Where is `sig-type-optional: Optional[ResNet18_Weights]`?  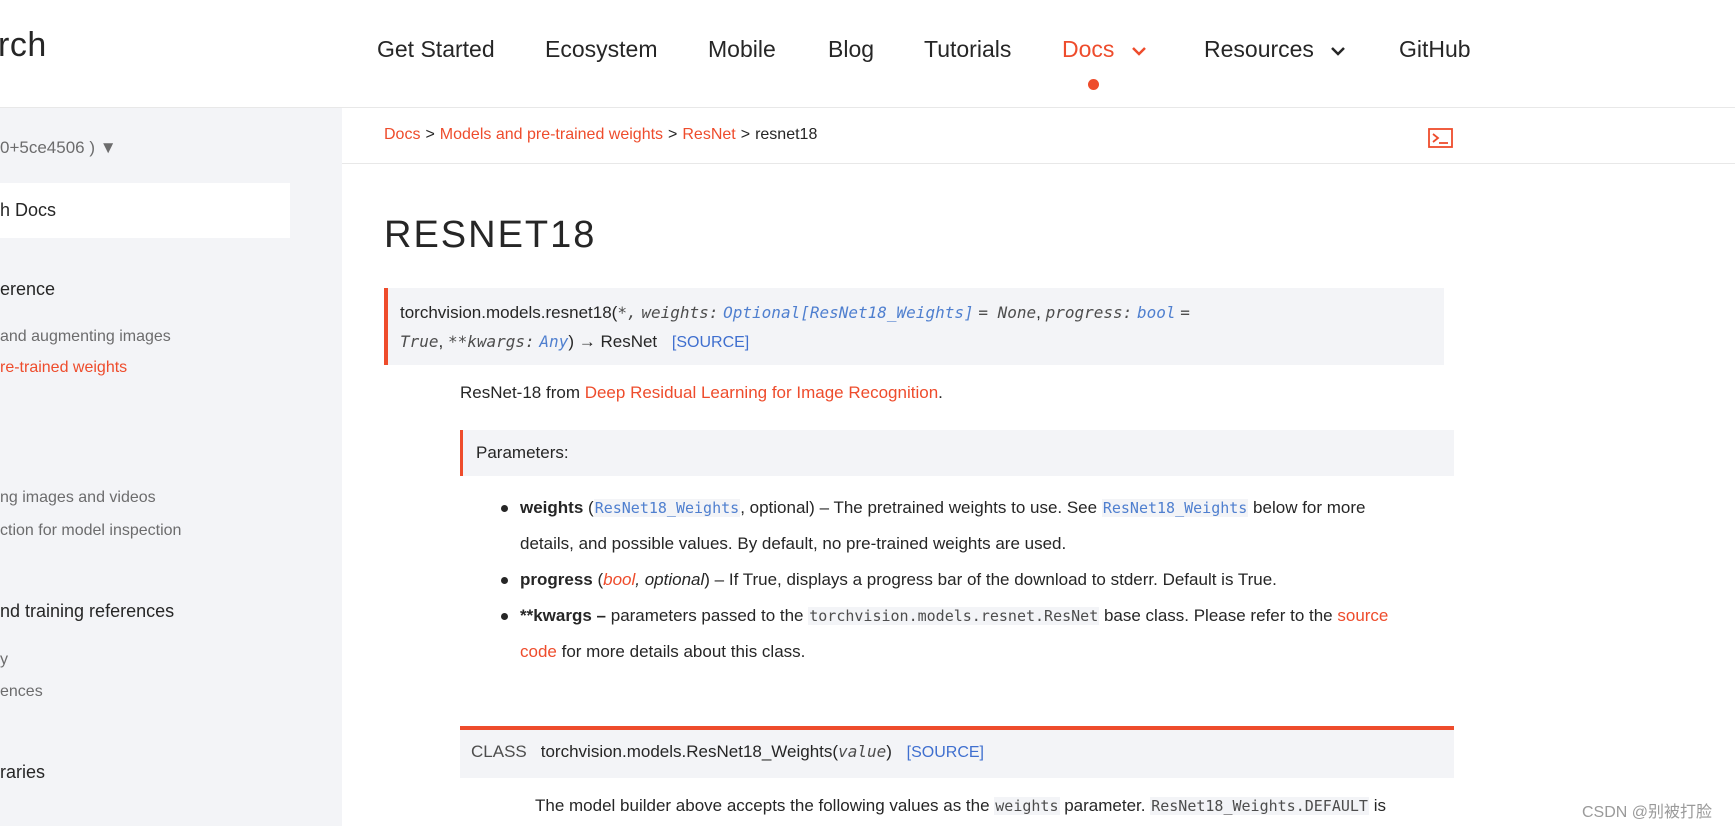 sig-type-optional: Optional[ResNet18_Weights] is located at coordinates (848, 312).